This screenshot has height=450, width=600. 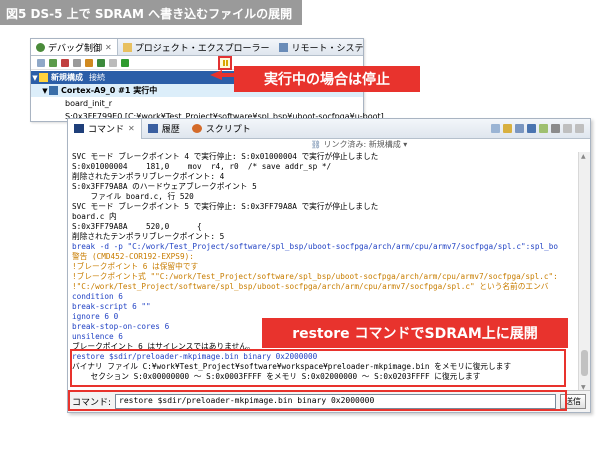 What do you see at coordinates (148, 236) in the screenshot?
I see `log-line: 削除されたテンポラリブレークポイント: 5` at bounding box center [148, 236].